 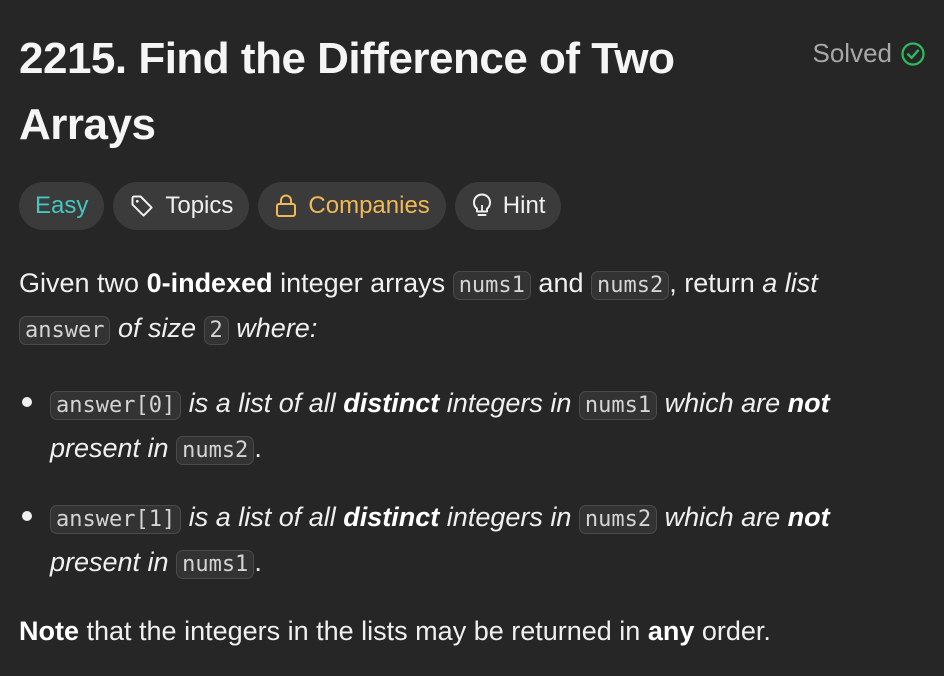 I want to click on text: and, so click(x=560, y=283).